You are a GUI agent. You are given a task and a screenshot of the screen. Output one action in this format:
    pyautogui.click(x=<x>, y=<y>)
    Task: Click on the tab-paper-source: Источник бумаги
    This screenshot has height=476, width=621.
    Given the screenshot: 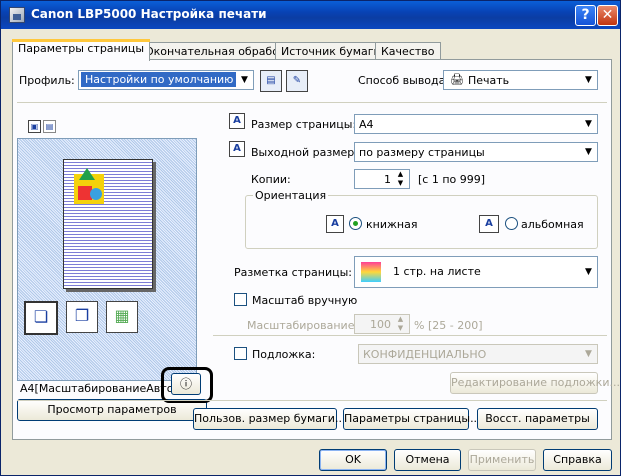 What is the action you would take?
    pyautogui.click(x=331, y=51)
    